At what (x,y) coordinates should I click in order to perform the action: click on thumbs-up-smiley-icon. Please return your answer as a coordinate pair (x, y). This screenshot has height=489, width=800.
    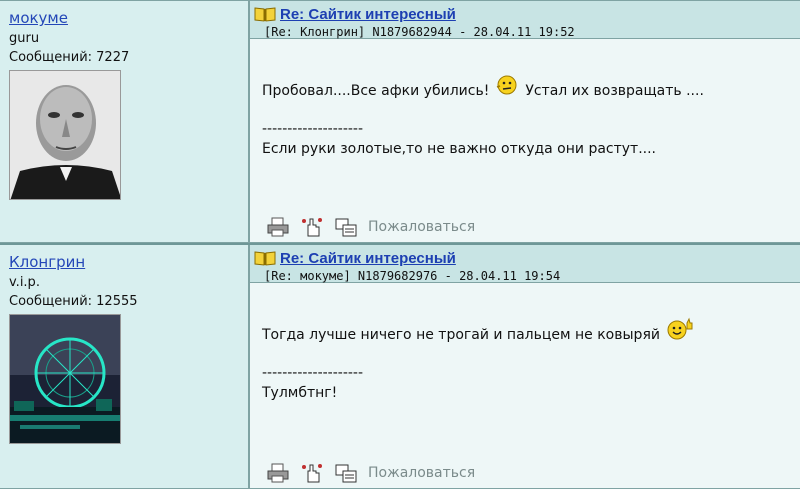
    Looking at the image, I should click on (679, 329).